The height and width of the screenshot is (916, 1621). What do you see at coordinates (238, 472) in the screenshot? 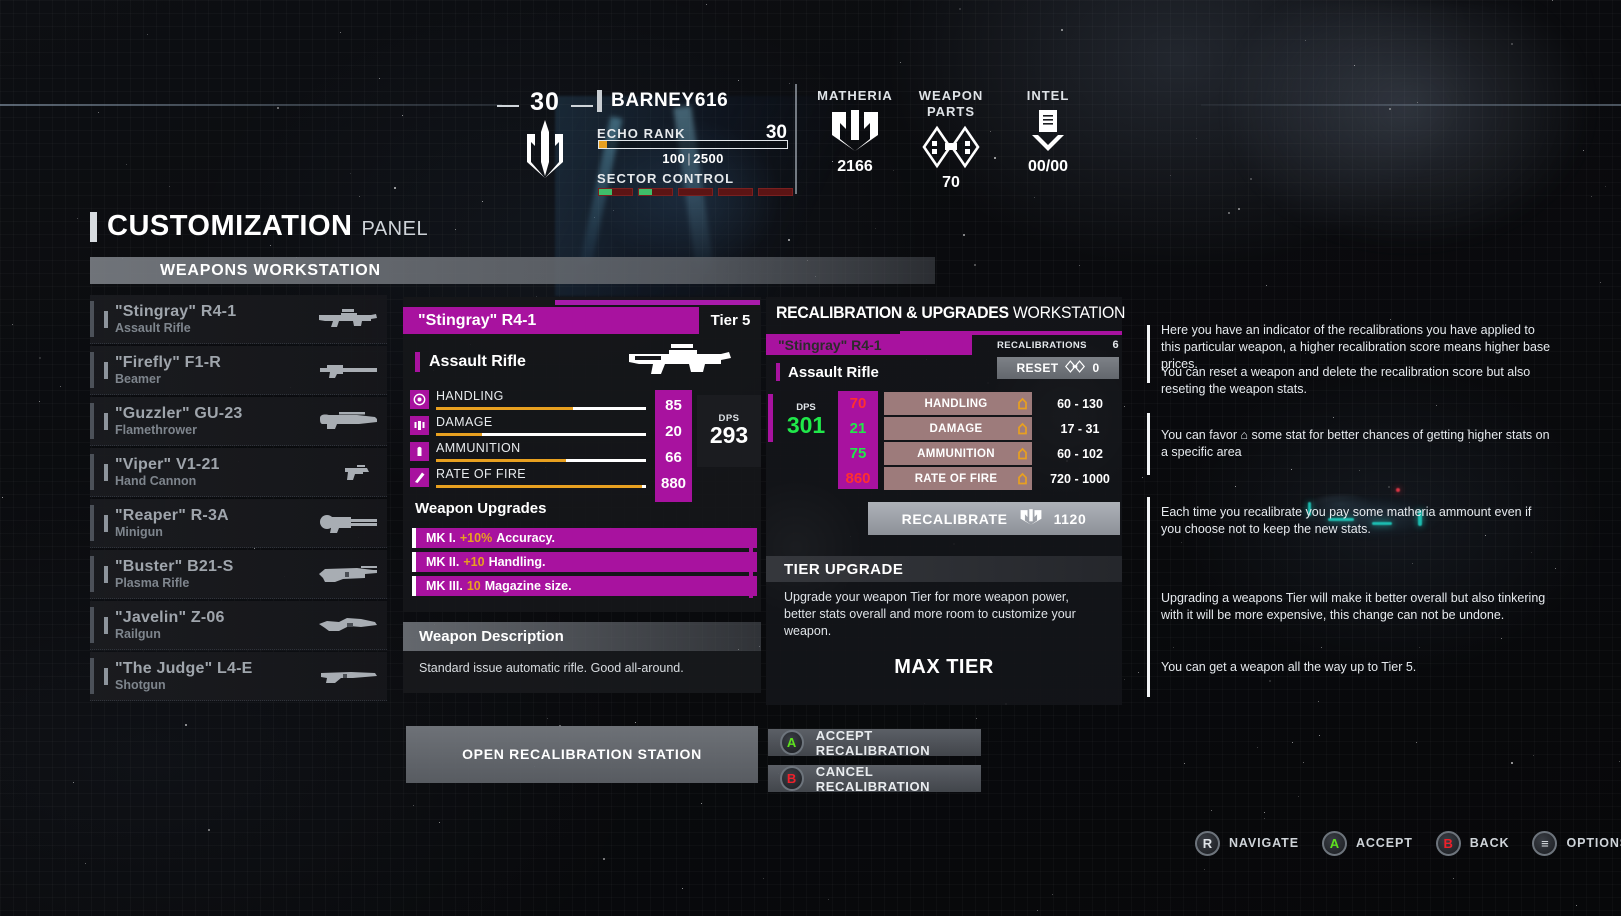
I see `weapon-list-item: "Viper" V1-21 Hand Cannon` at bounding box center [238, 472].